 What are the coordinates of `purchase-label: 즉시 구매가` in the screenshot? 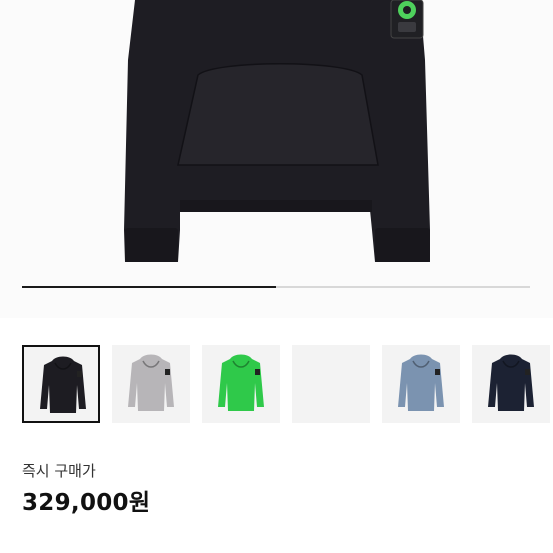 It's located at (59, 471).